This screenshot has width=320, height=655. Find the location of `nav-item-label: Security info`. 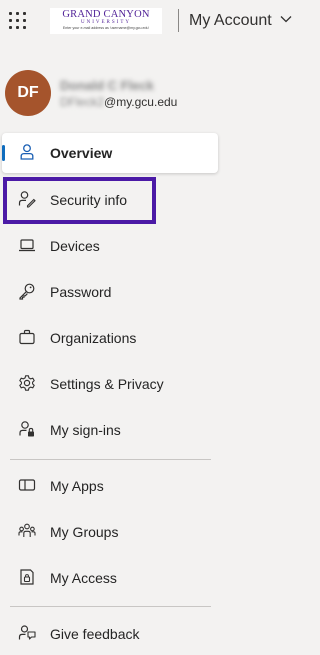

nav-item-label: Security info is located at coordinates (89, 200).